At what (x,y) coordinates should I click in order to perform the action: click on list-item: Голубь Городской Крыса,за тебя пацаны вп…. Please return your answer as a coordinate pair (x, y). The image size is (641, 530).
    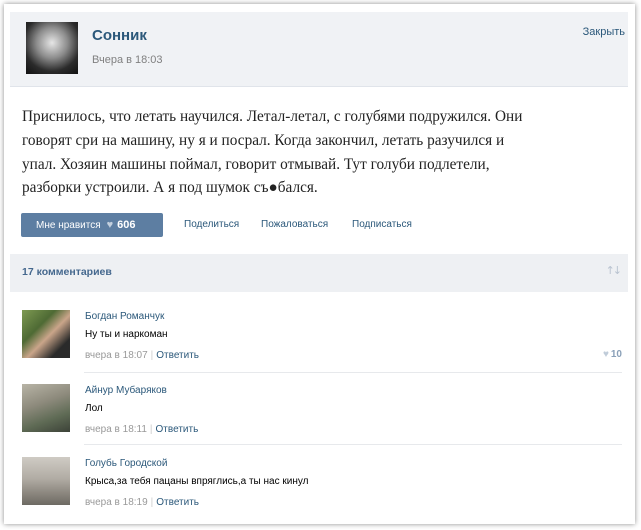
    Looking at the image, I should click on (316, 488).